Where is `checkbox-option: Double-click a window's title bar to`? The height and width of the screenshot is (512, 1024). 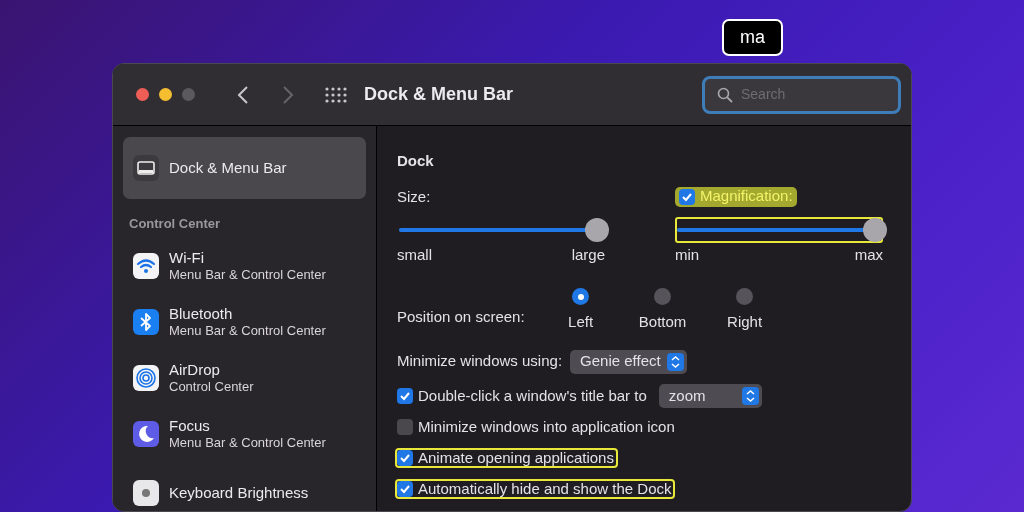
checkbox-option: Double-click a window's title bar to is located at coordinates (523, 396).